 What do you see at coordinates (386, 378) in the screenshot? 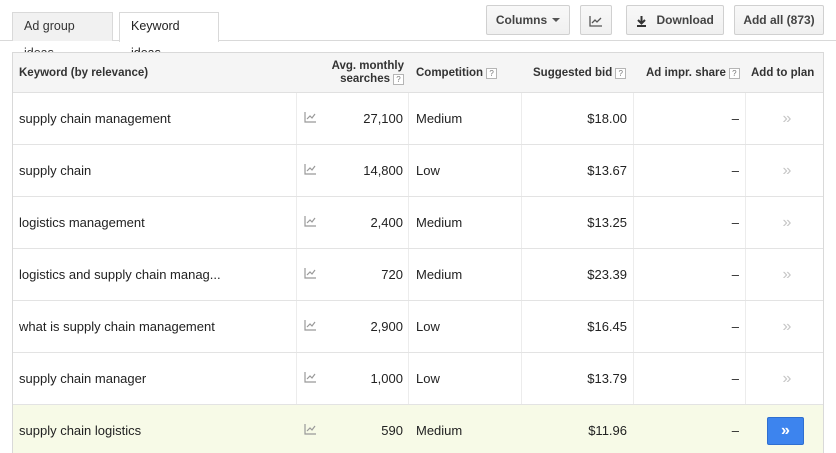
I see `avg-searches-cell: 1,000` at bounding box center [386, 378].